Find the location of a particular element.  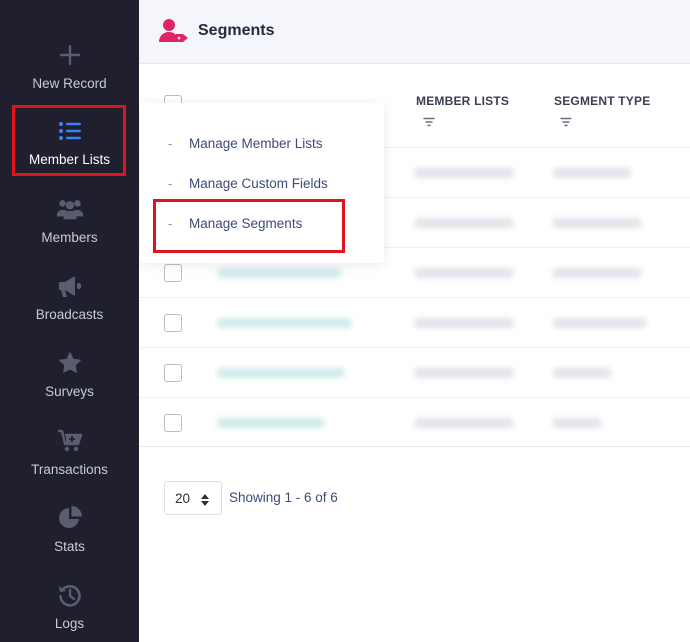

rows-per-page-value: 20 is located at coordinates (183, 498).